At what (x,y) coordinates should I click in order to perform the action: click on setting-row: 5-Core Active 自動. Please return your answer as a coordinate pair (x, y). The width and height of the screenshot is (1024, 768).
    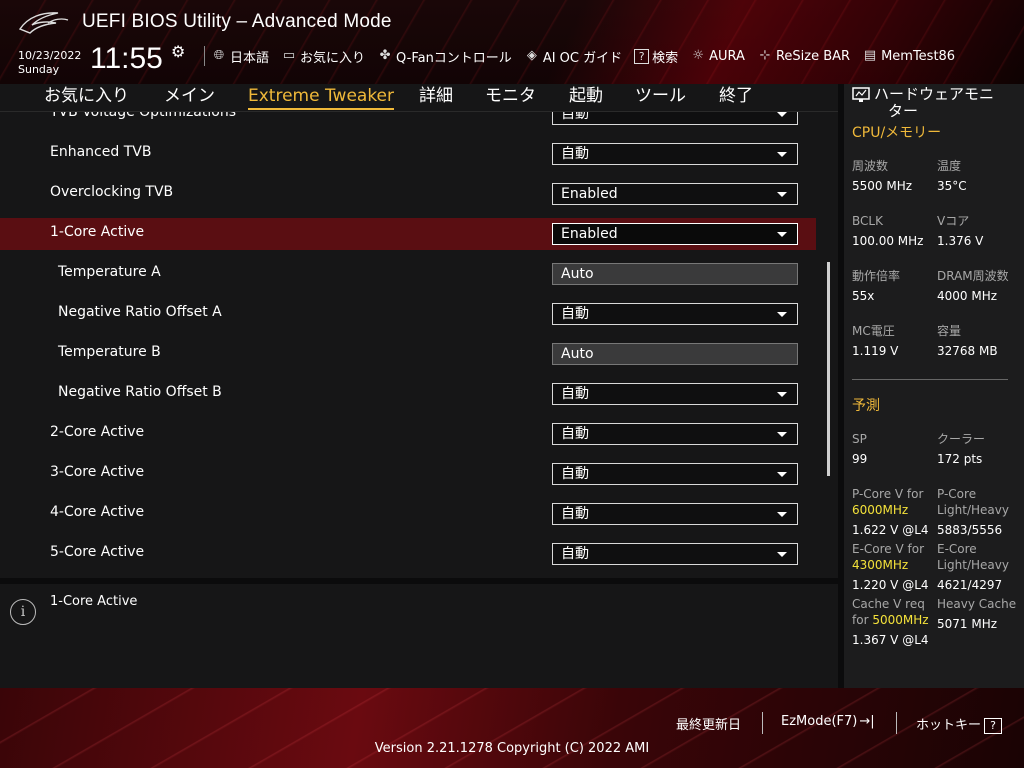
    Looking at the image, I should click on (408, 554).